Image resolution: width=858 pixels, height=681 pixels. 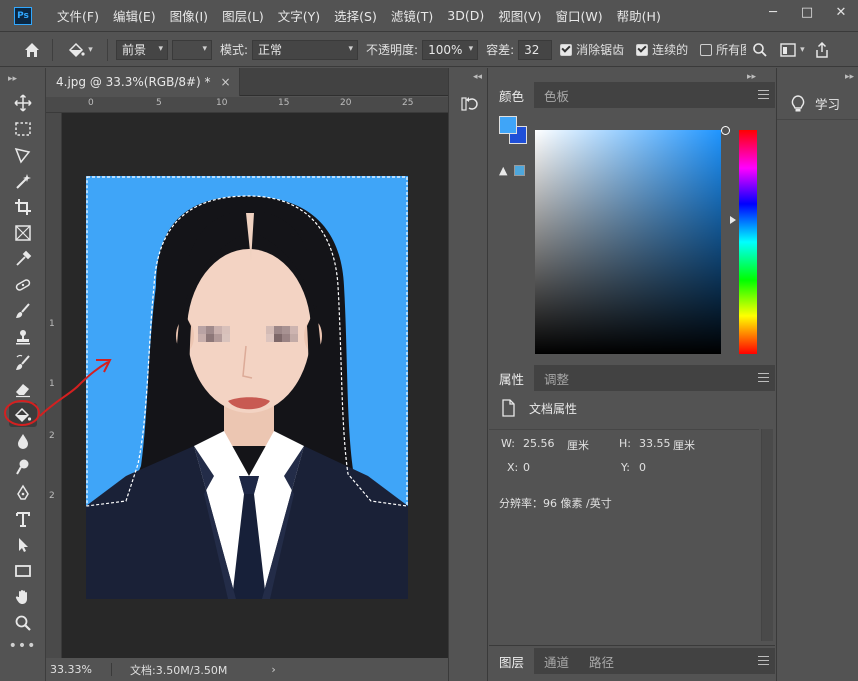 I want to click on learn-panel-button: 学习, so click(x=817, y=104).